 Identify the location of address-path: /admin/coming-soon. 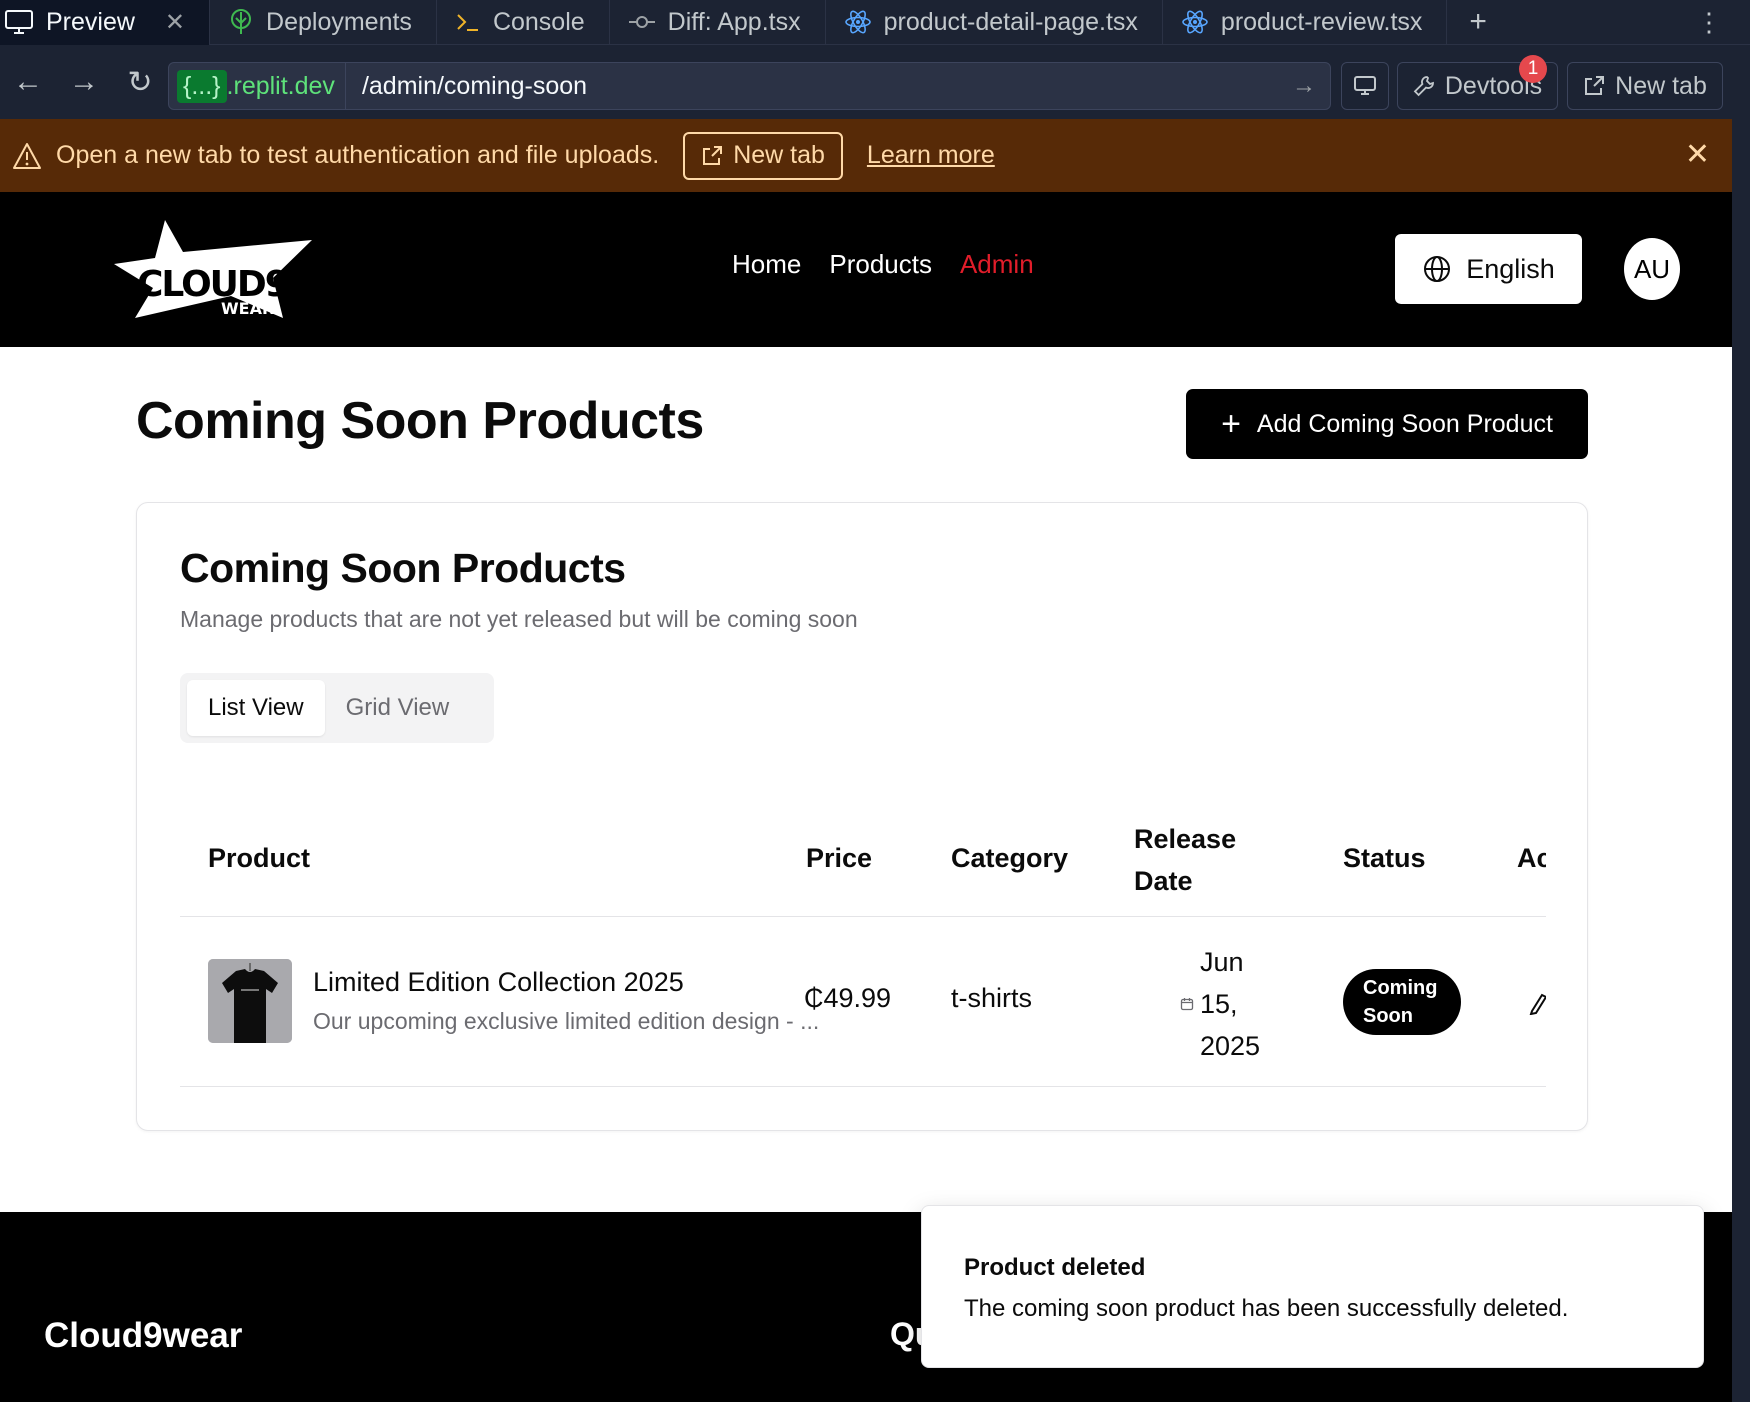
(466, 86).